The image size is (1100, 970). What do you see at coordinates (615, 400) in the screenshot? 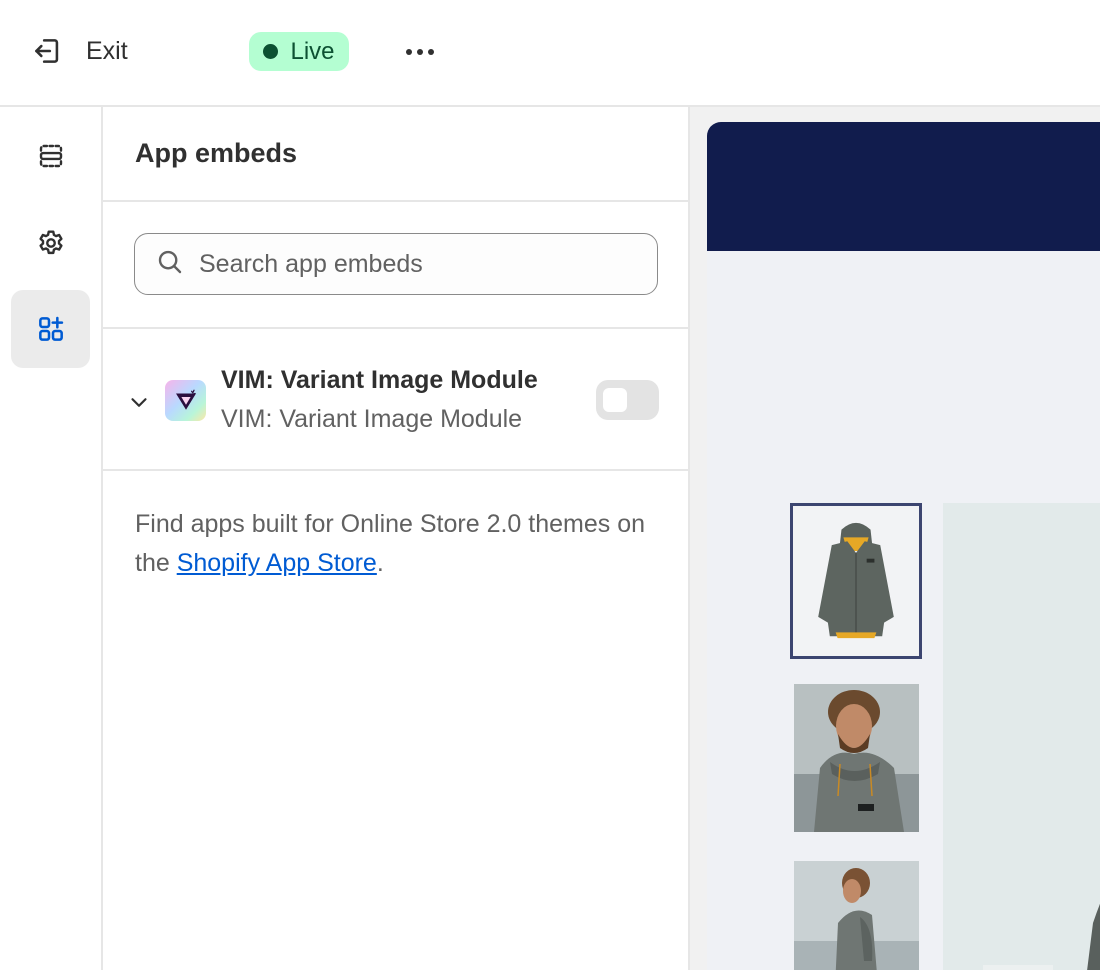
I see `toggle-knob` at bounding box center [615, 400].